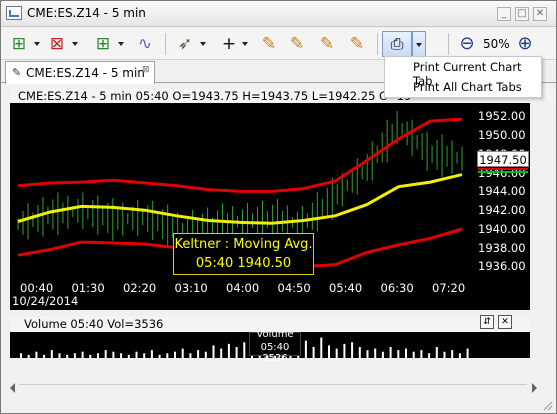  What do you see at coordinates (540, 14) in the screenshot?
I see `close-button: ✕` at bounding box center [540, 14].